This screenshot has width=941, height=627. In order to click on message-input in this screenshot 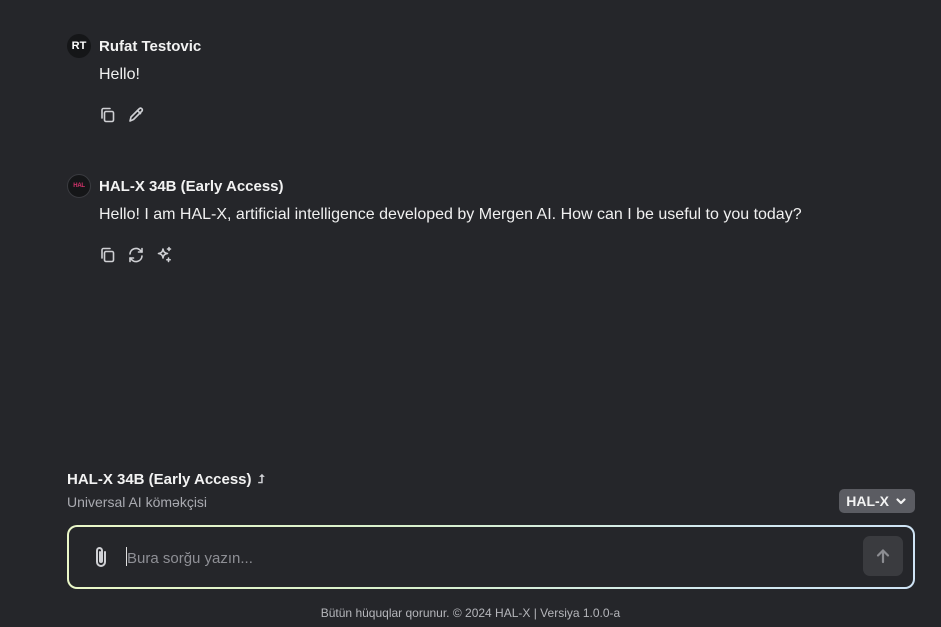, I will do `click(487, 558)`.